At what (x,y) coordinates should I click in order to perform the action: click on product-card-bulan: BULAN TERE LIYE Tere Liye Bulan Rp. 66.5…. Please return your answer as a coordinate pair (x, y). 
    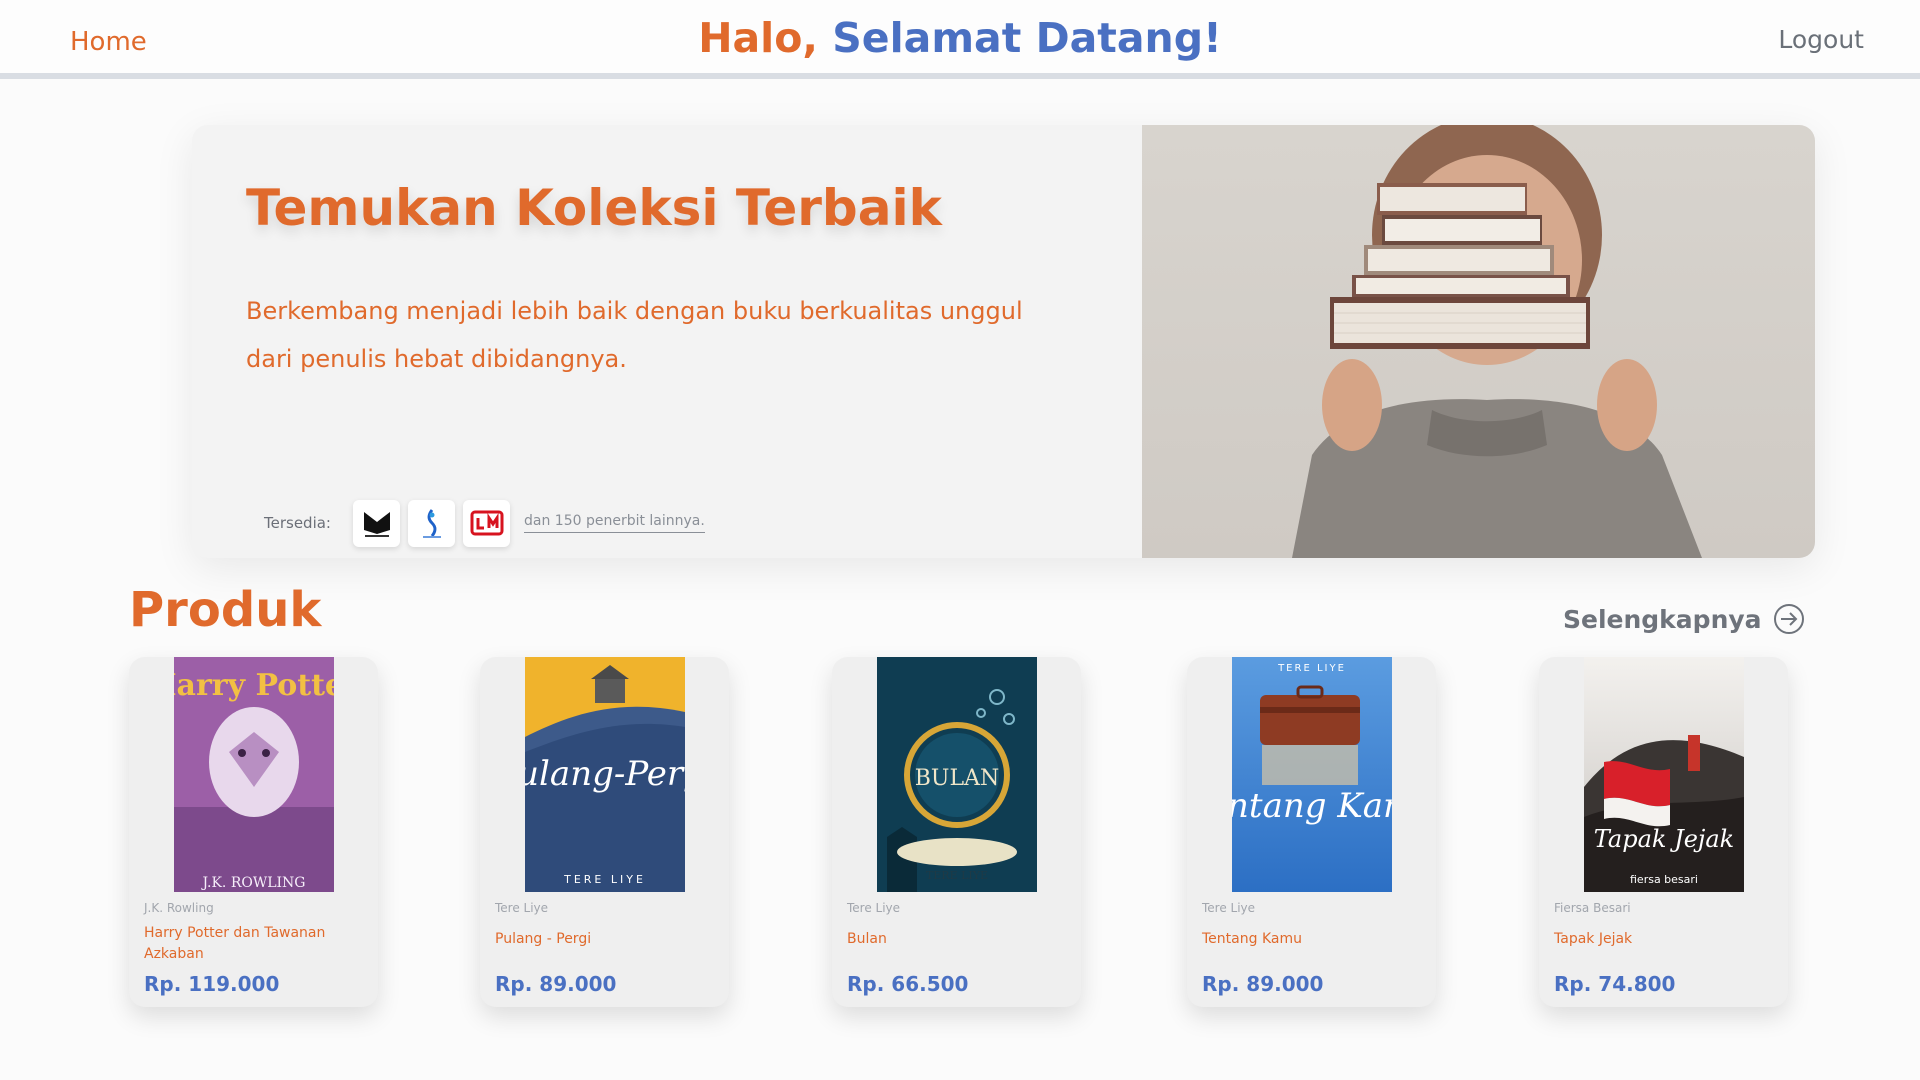
    Looking at the image, I should click on (956, 832).